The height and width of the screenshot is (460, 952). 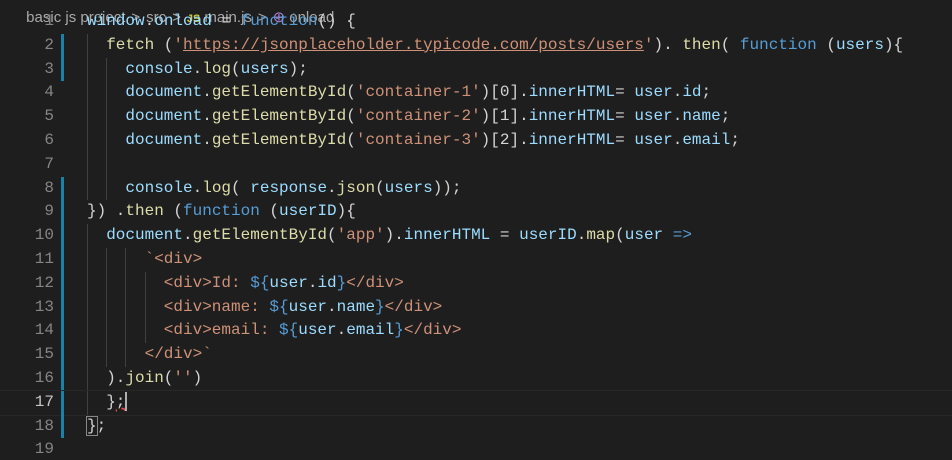 What do you see at coordinates (174, 260) in the screenshot?
I see `code-text: `<div>` at bounding box center [174, 260].